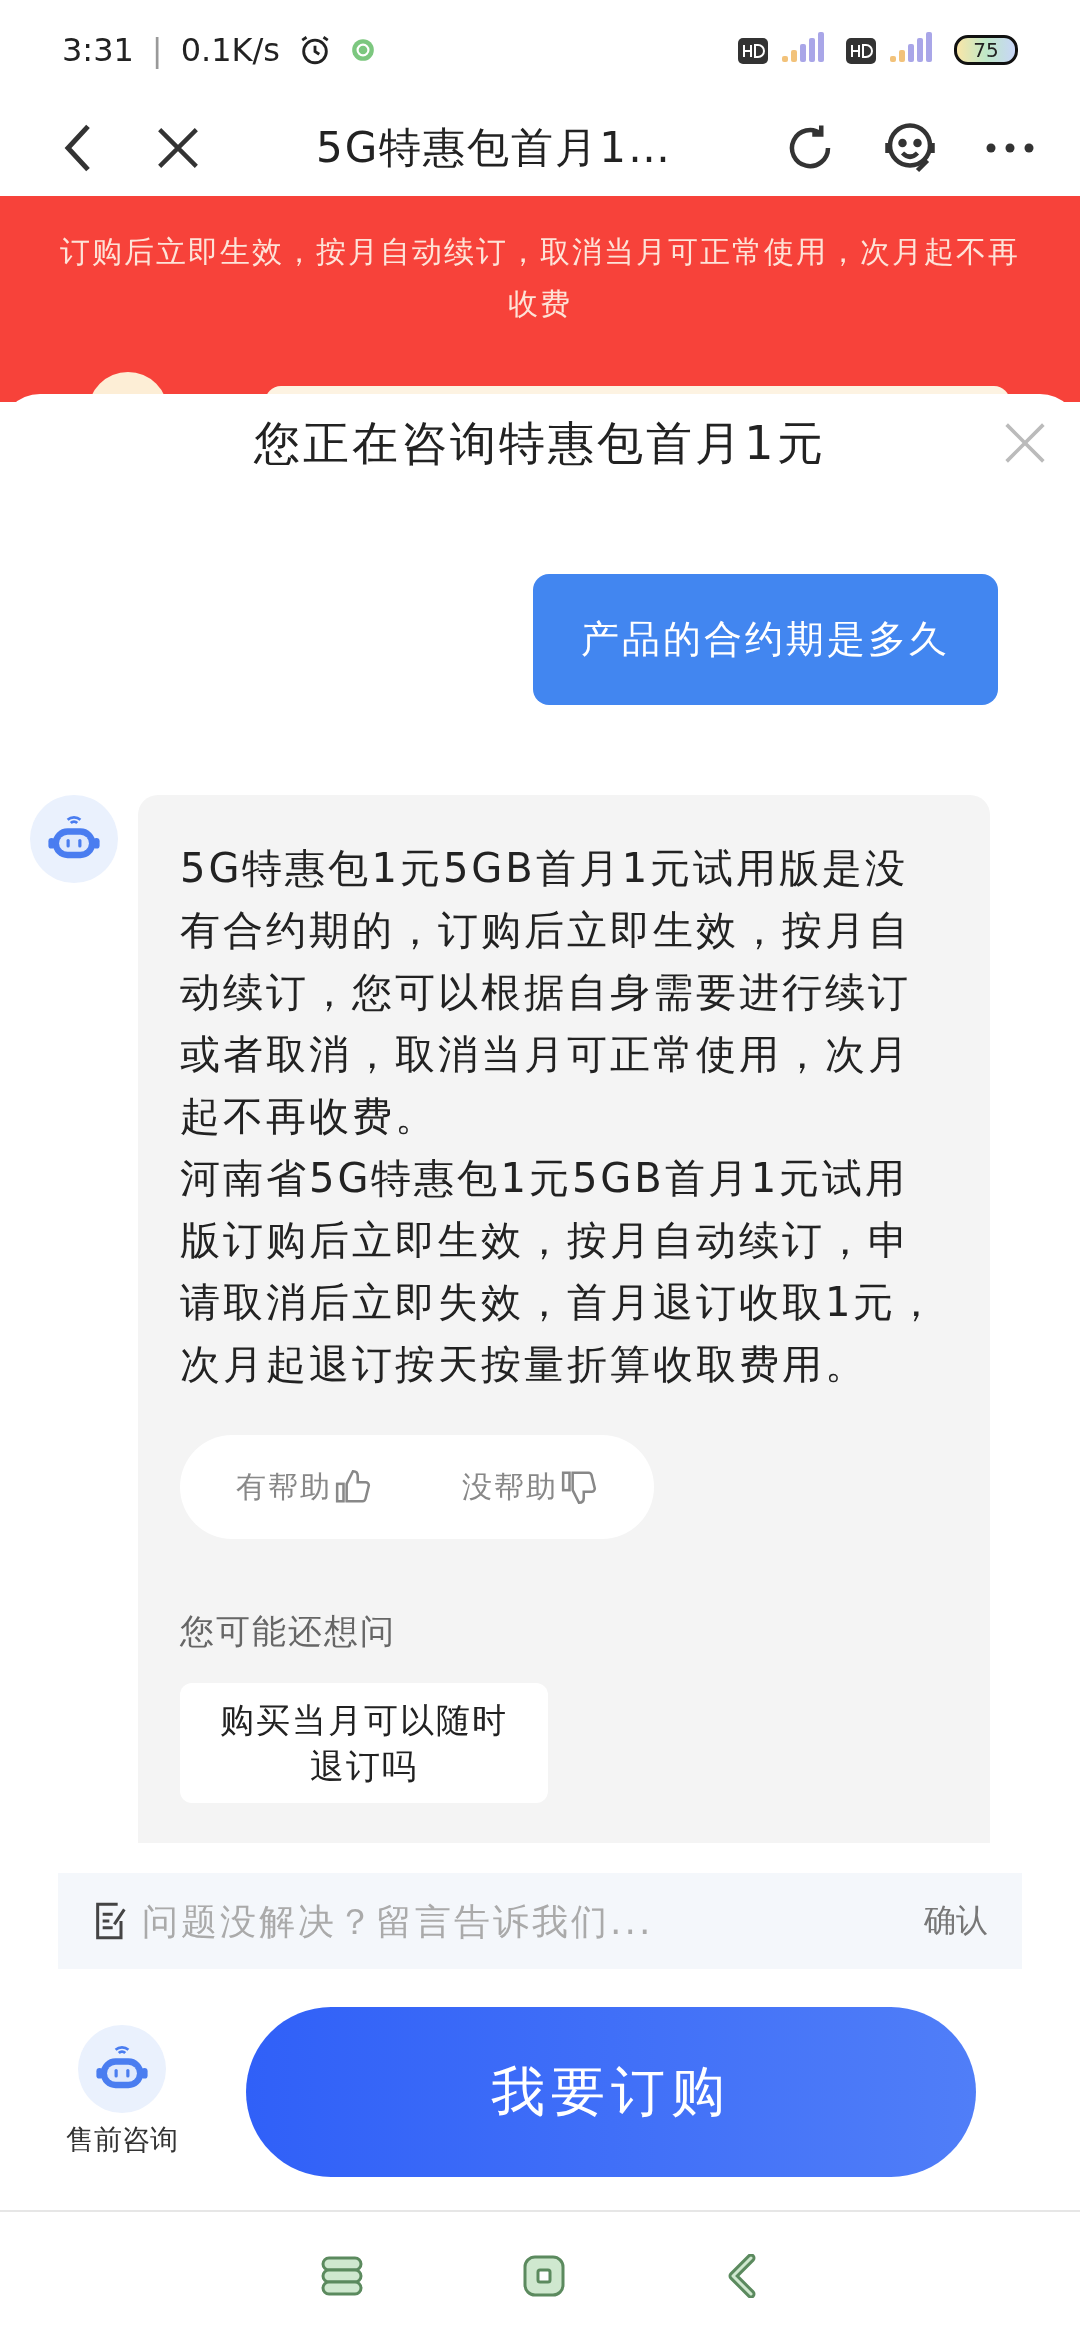  I want to click on consult-label: 售前咨询, so click(122, 2140).